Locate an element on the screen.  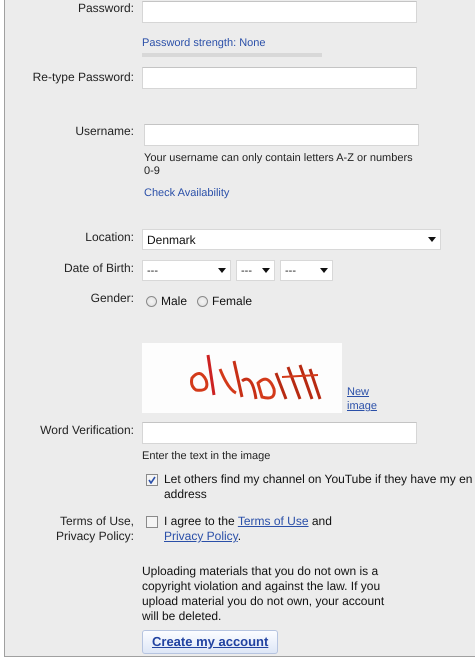
location-select: Denmark is located at coordinates (291, 239).